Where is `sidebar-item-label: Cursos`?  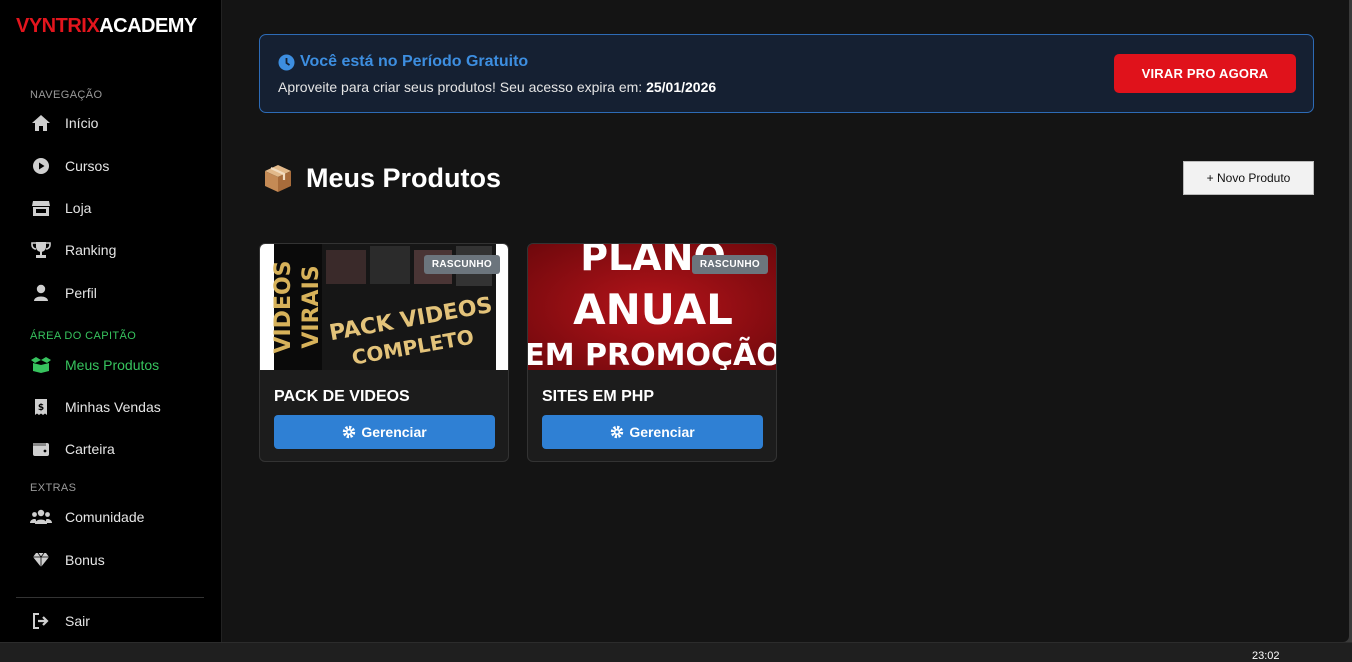 sidebar-item-label: Cursos is located at coordinates (87, 166).